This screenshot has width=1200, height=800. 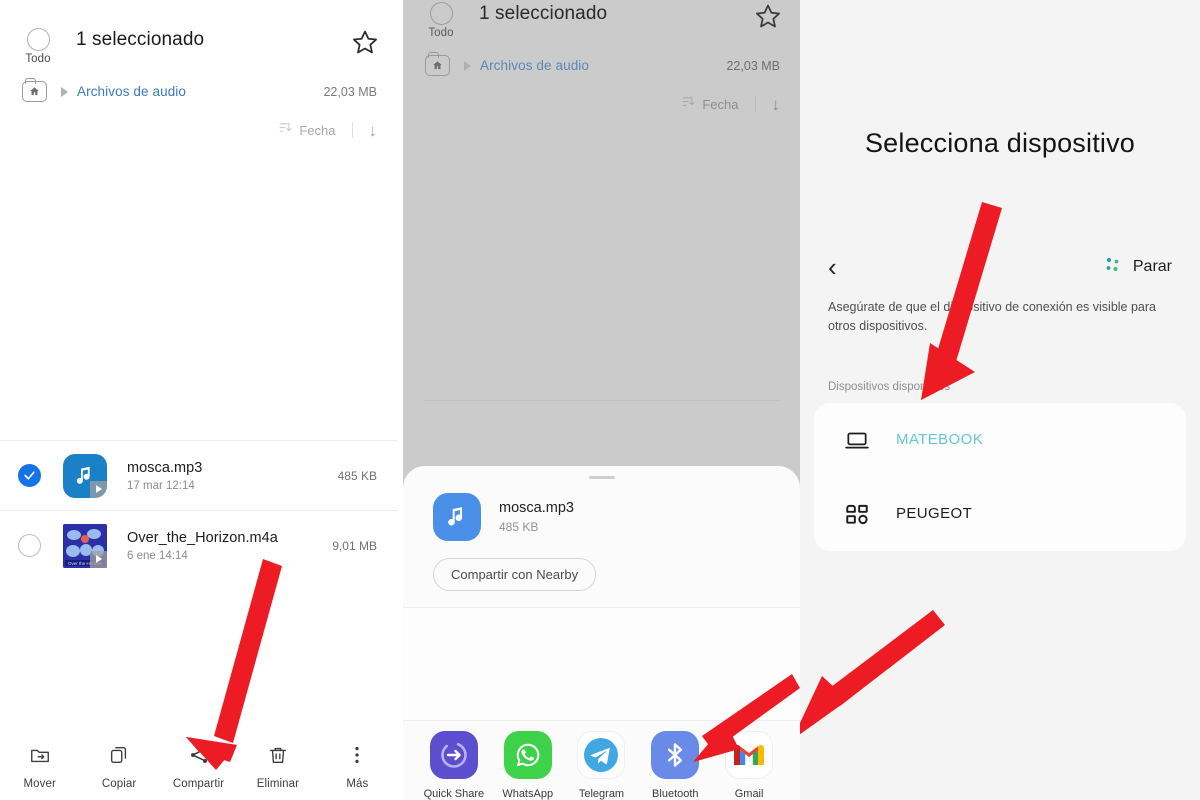 What do you see at coordinates (199, 757) in the screenshot?
I see `share-icon` at bounding box center [199, 757].